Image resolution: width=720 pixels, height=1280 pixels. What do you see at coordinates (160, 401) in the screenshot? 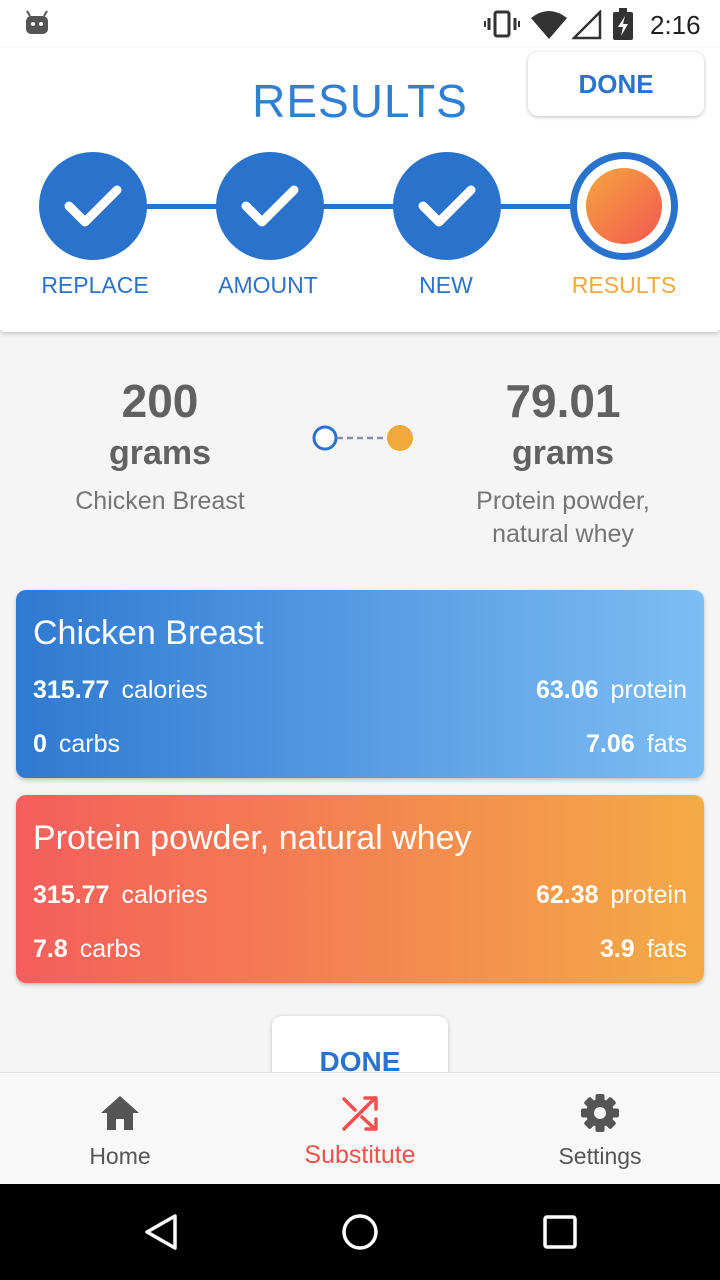
I see `original-amount-value: 200` at bounding box center [160, 401].